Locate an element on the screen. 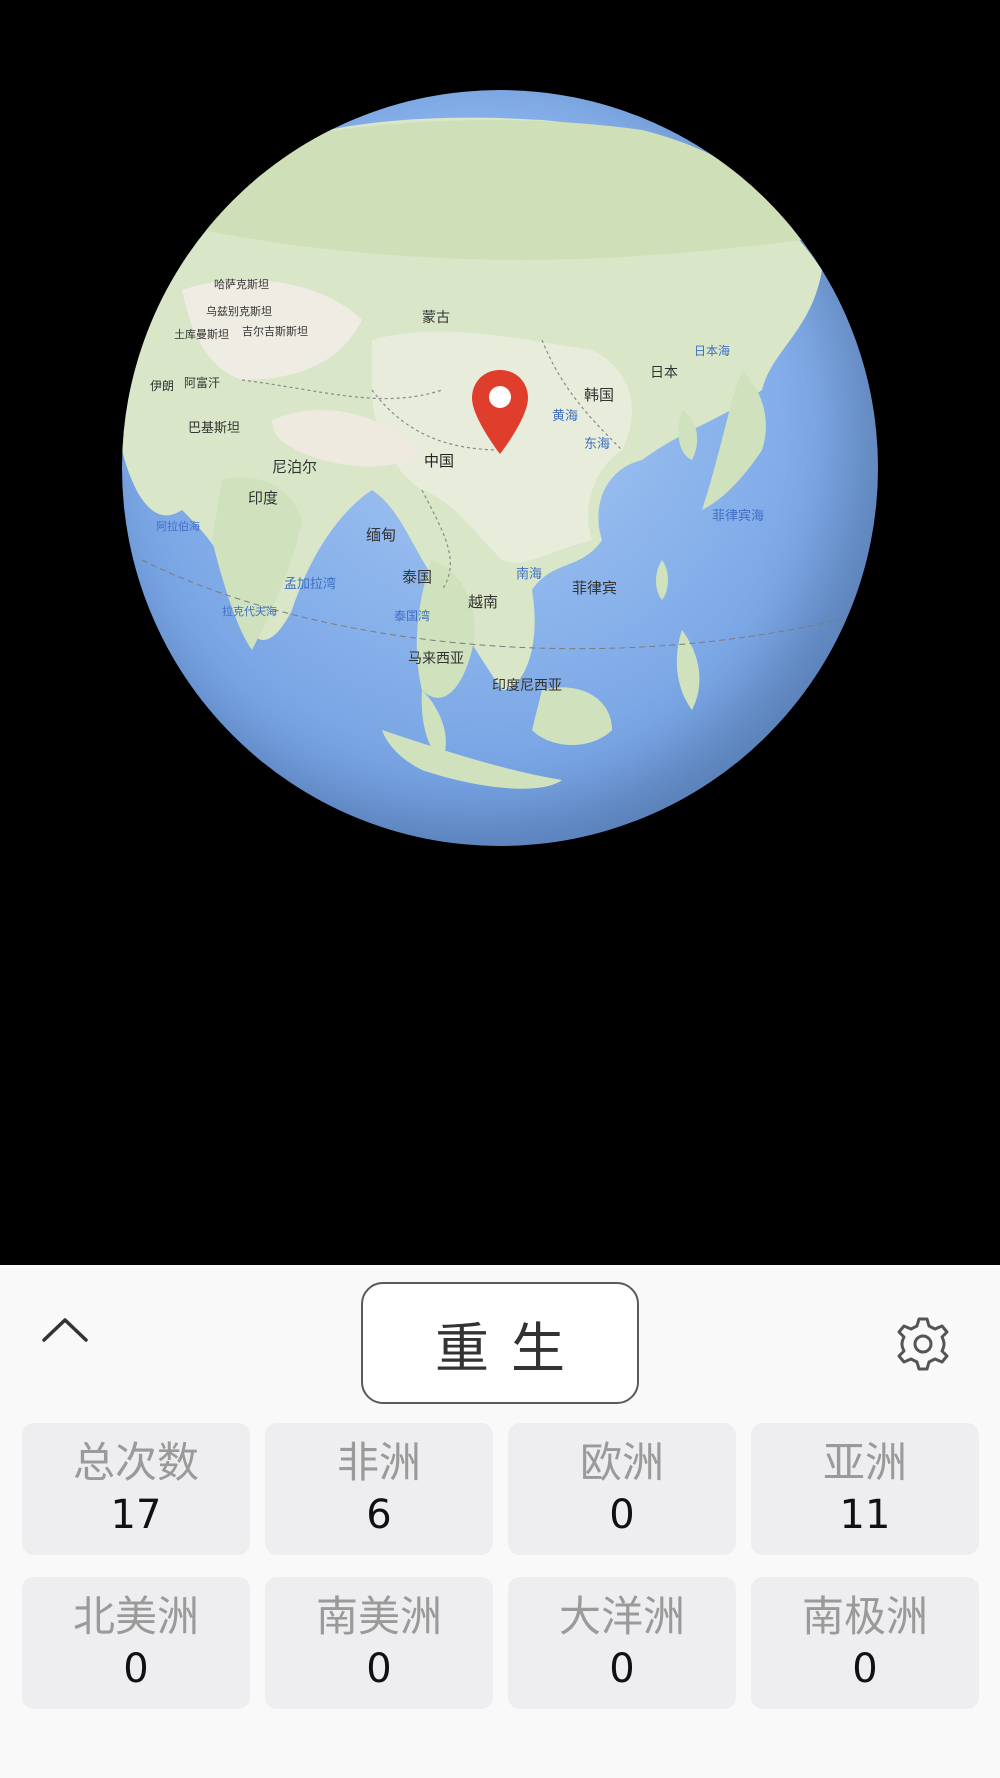 The width and height of the screenshot is (1000, 1778). label-mongolia: 蒙古 is located at coordinates (436, 318).